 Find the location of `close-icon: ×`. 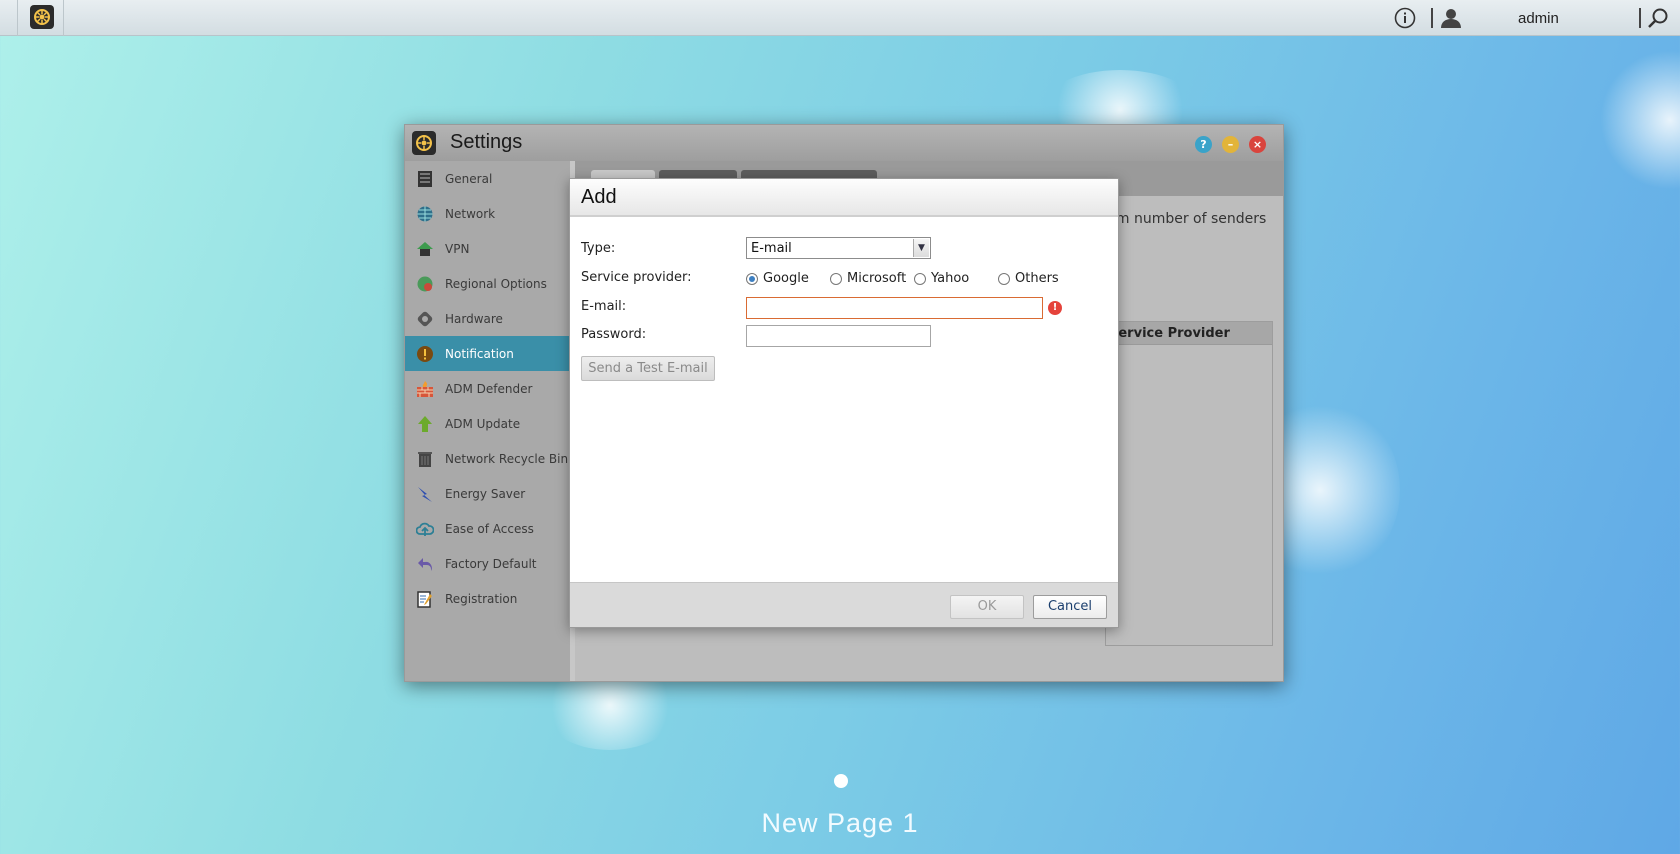

close-icon: × is located at coordinates (1257, 144).